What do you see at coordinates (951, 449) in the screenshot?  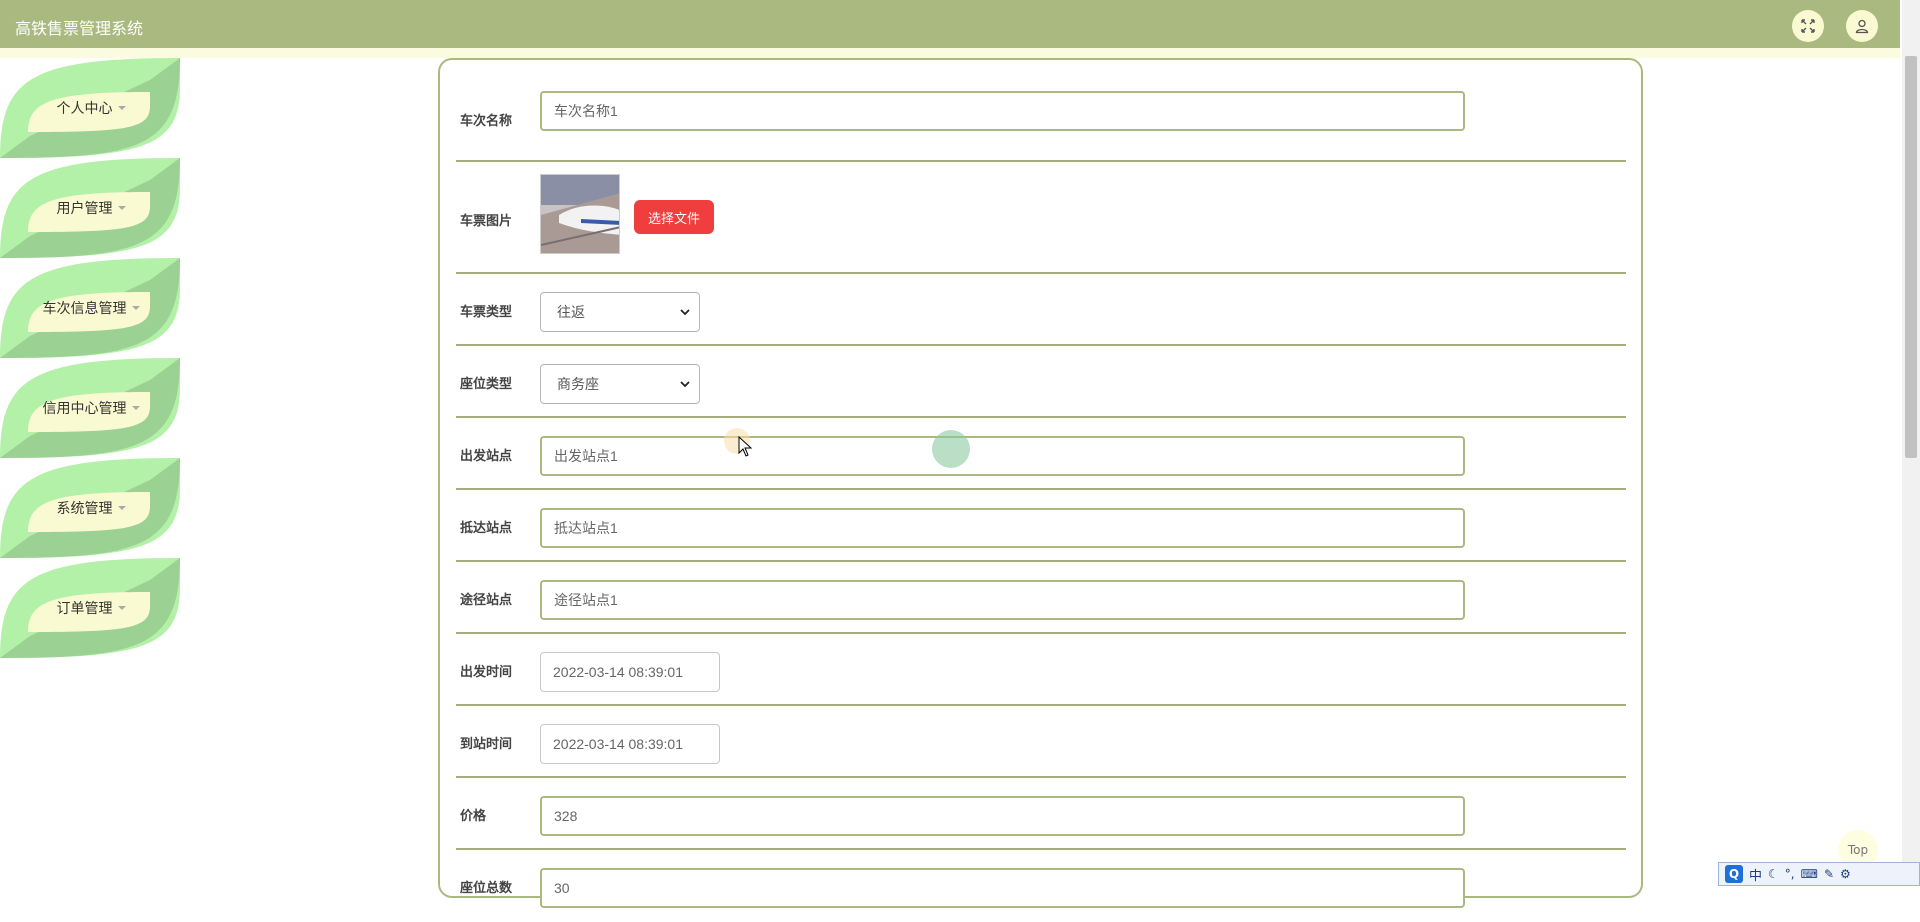 I see `click-indicator` at bounding box center [951, 449].